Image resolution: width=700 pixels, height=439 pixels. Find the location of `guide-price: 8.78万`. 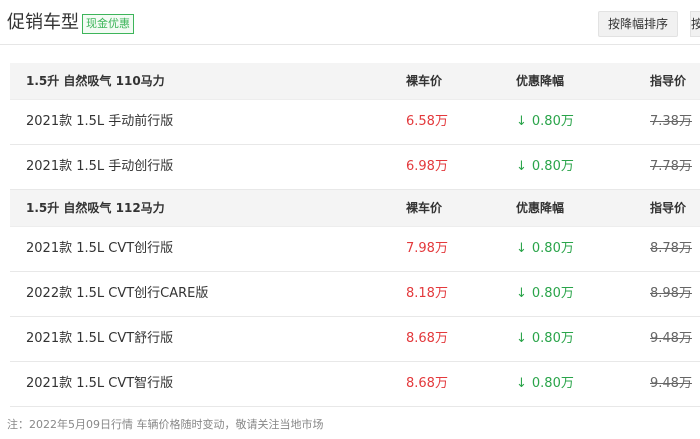

guide-price: 8.78万 is located at coordinates (671, 248).